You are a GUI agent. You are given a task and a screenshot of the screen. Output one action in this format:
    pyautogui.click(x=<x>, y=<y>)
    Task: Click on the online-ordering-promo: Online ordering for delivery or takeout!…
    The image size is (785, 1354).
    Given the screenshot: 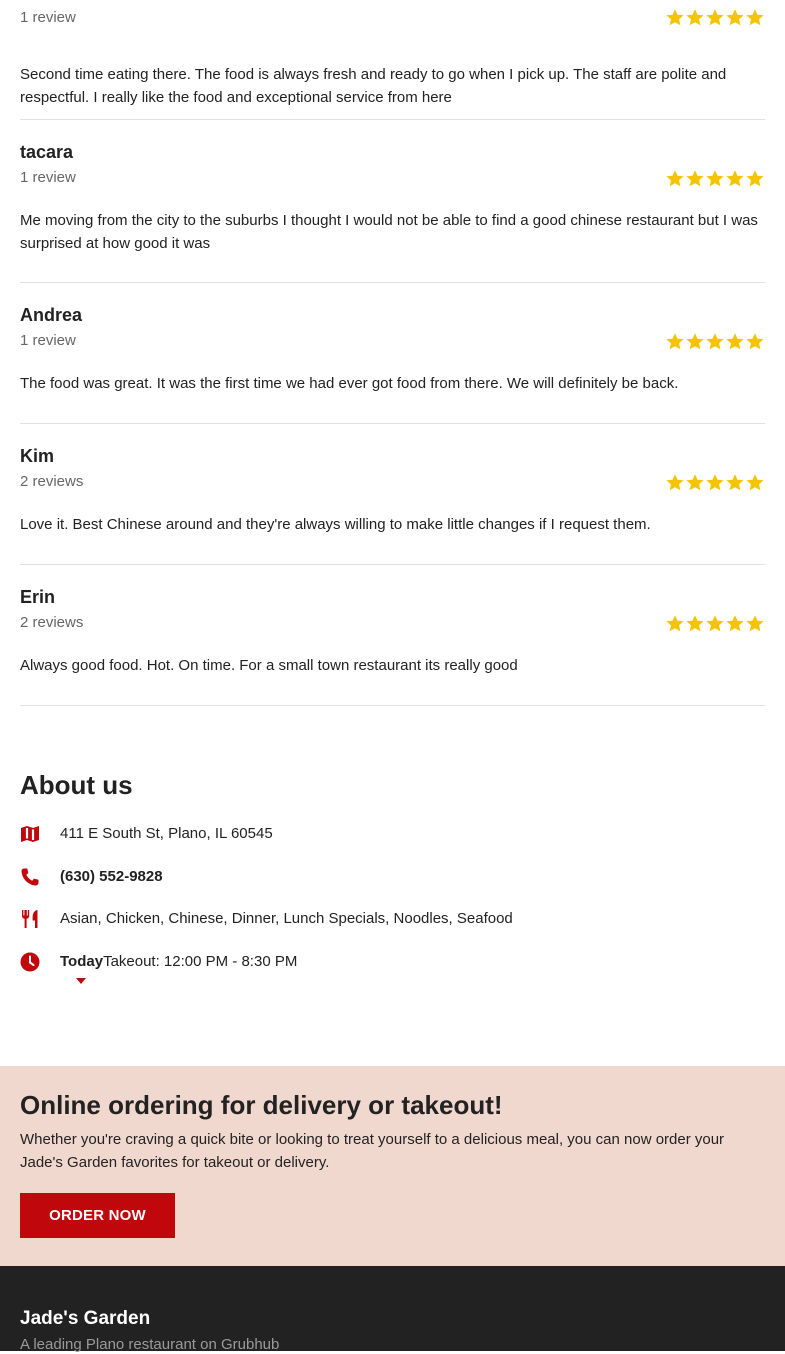 What is the action you would take?
    pyautogui.click(x=392, y=1166)
    